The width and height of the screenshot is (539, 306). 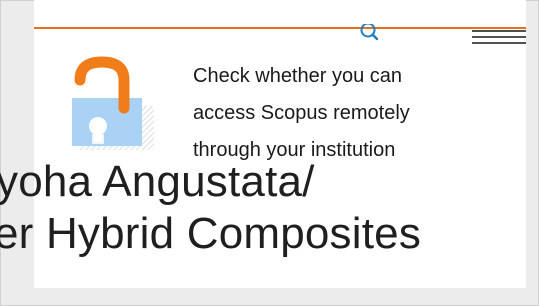 What do you see at coordinates (368, 35) in the screenshot?
I see `search-icon` at bounding box center [368, 35].